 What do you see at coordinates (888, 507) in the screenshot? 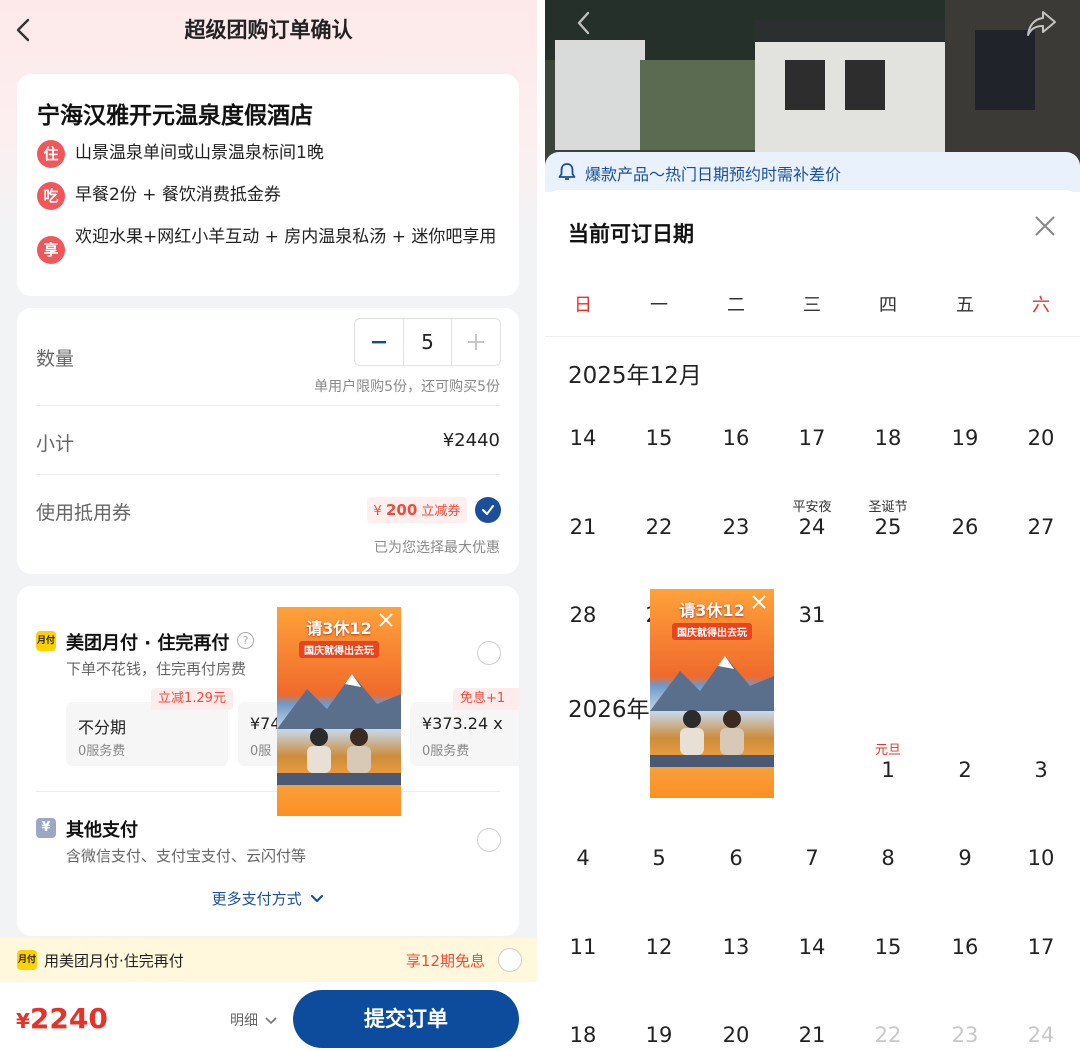
I see `holiday-label: 圣诞节` at bounding box center [888, 507].